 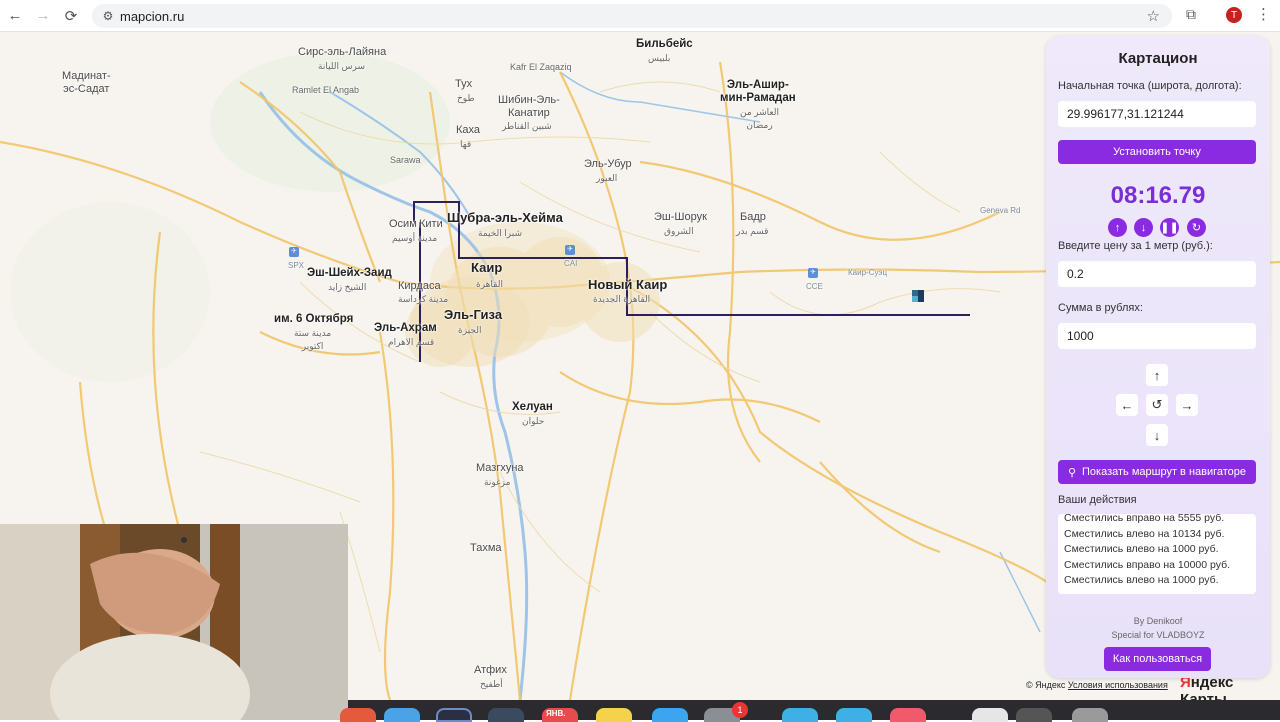 I want to click on map-label-kirdasa: Кирдаса, so click(x=419, y=286).